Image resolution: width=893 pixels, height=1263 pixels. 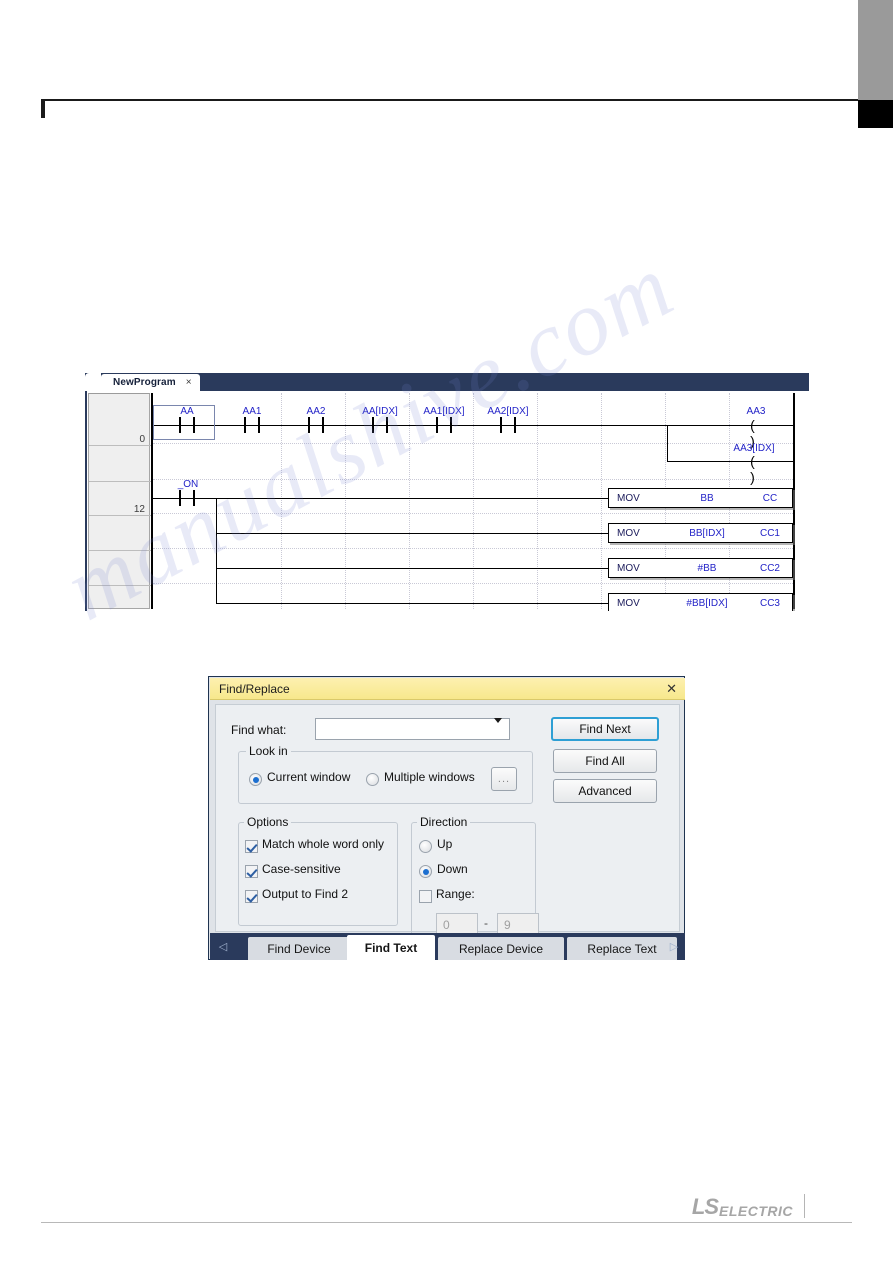 I want to click on instruction-operand-b: CC2, so click(x=769, y=568).